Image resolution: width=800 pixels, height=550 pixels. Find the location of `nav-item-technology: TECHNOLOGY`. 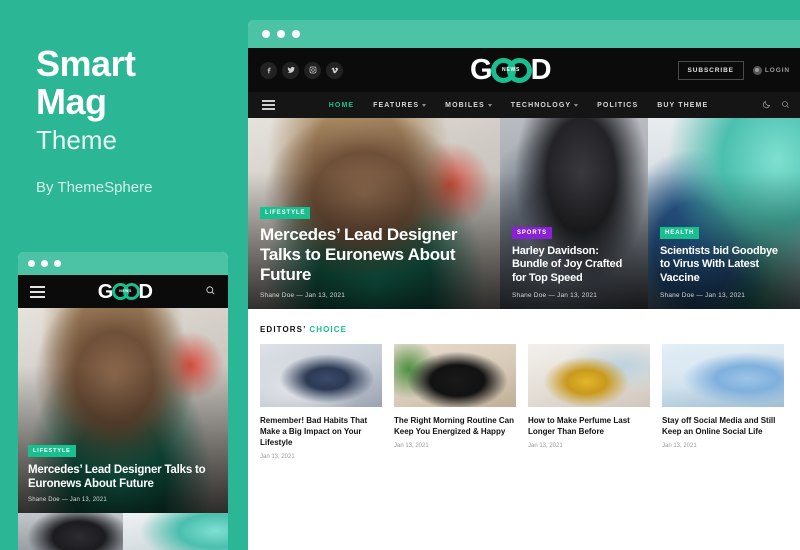

nav-item-technology: TECHNOLOGY is located at coordinates (544, 105).